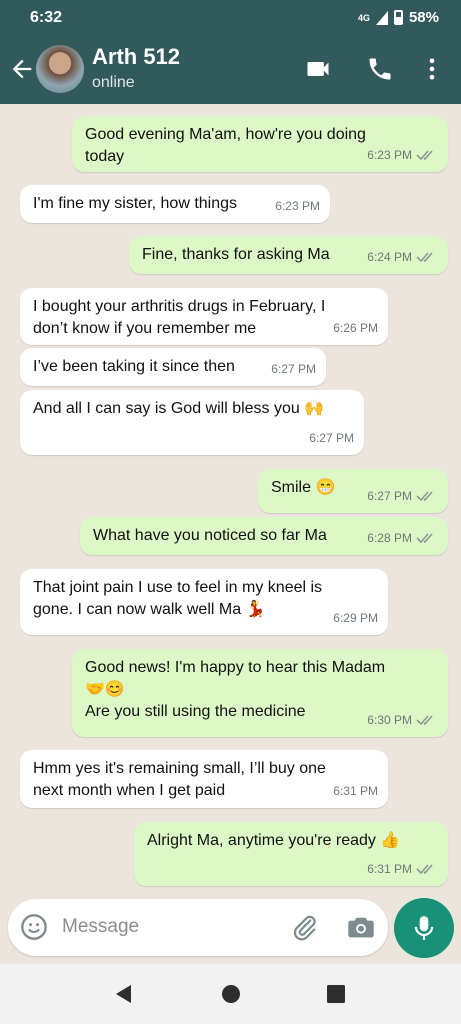 Image resolution: width=461 pixels, height=1024 pixels. I want to click on message-bubble: I’ve been taking it since then 6:27 PM, so click(173, 367).